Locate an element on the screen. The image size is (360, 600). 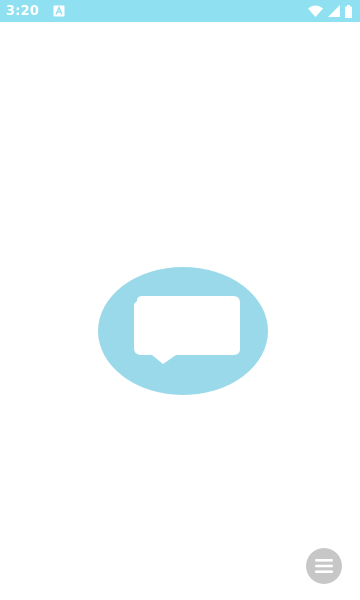
chat-bubble-icon is located at coordinates (183, 331).